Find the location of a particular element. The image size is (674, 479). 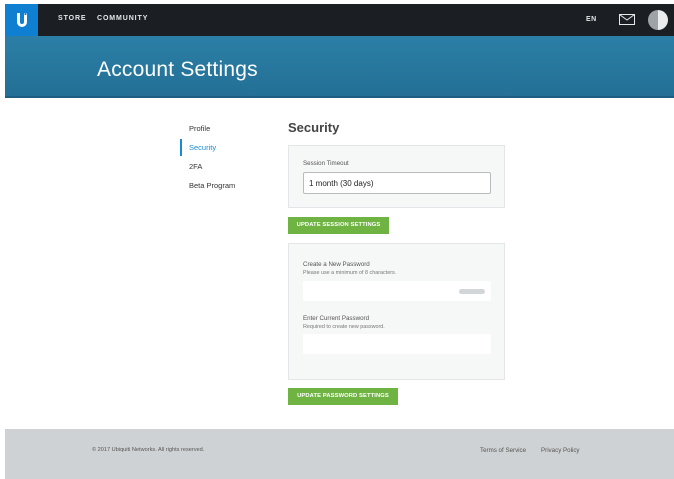

current-password-field is located at coordinates (397, 344).